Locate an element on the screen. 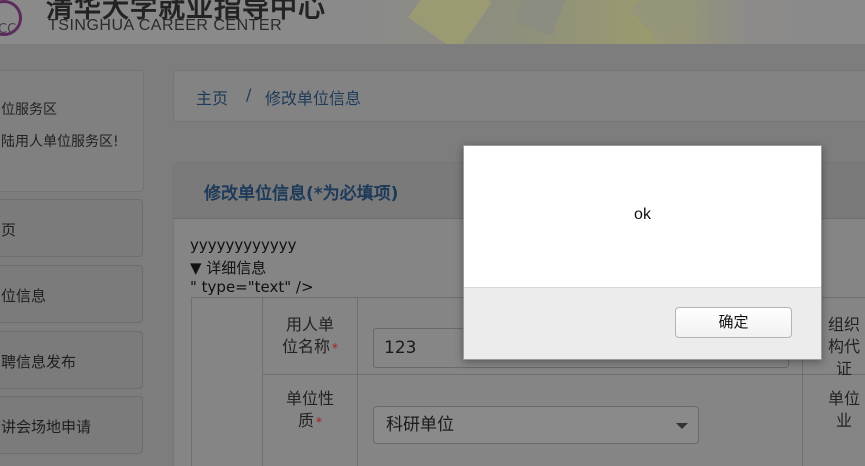 The width and height of the screenshot is (865, 466). company-name-label: 用人单 位名称 * is located at coordinates (309, 335).